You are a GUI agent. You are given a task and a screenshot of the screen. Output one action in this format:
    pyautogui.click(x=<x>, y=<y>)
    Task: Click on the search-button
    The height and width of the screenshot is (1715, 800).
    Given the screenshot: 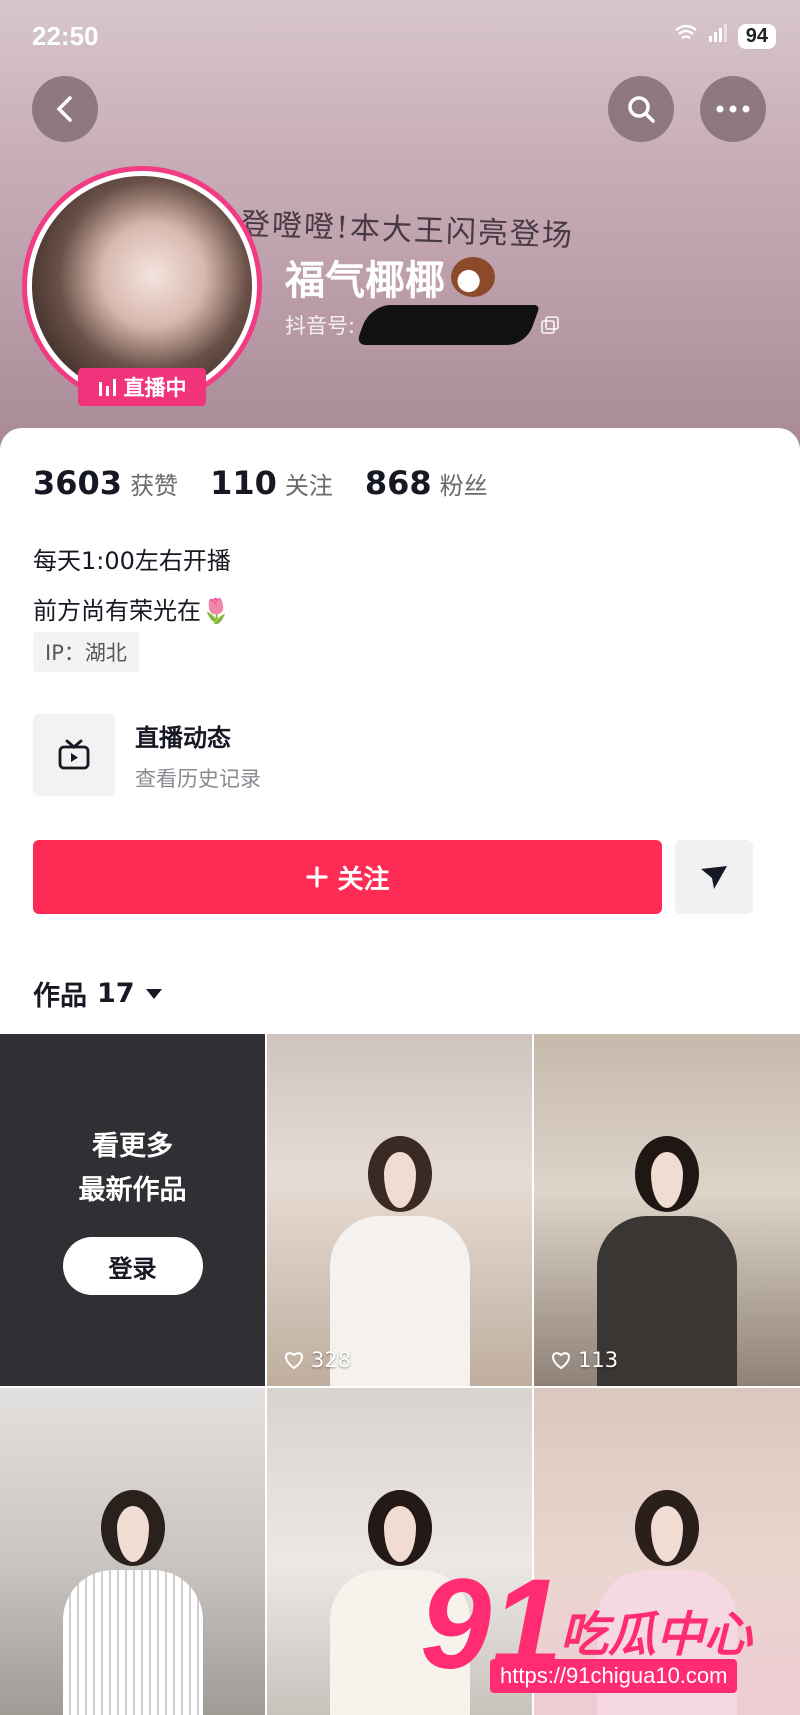 What is the action you would take?
    pyautogui.click(x=641, y=109)
    